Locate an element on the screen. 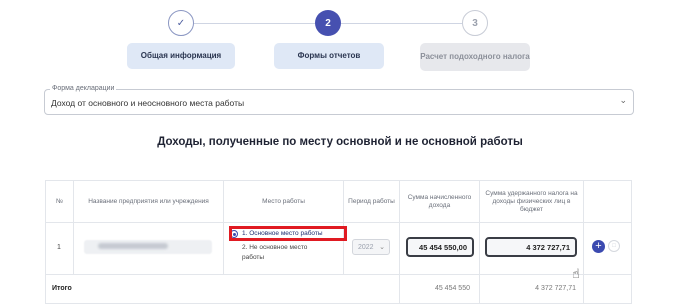  total-income: 45 454 550 is located at coordinates (452, 288).